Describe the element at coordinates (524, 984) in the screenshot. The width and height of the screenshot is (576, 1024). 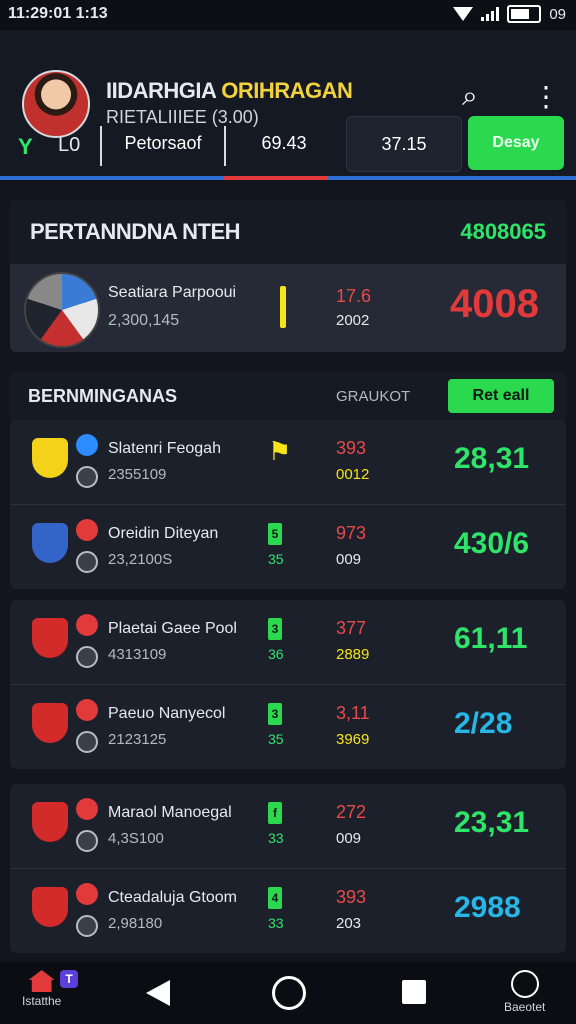
I see `clock-icon` at that location.